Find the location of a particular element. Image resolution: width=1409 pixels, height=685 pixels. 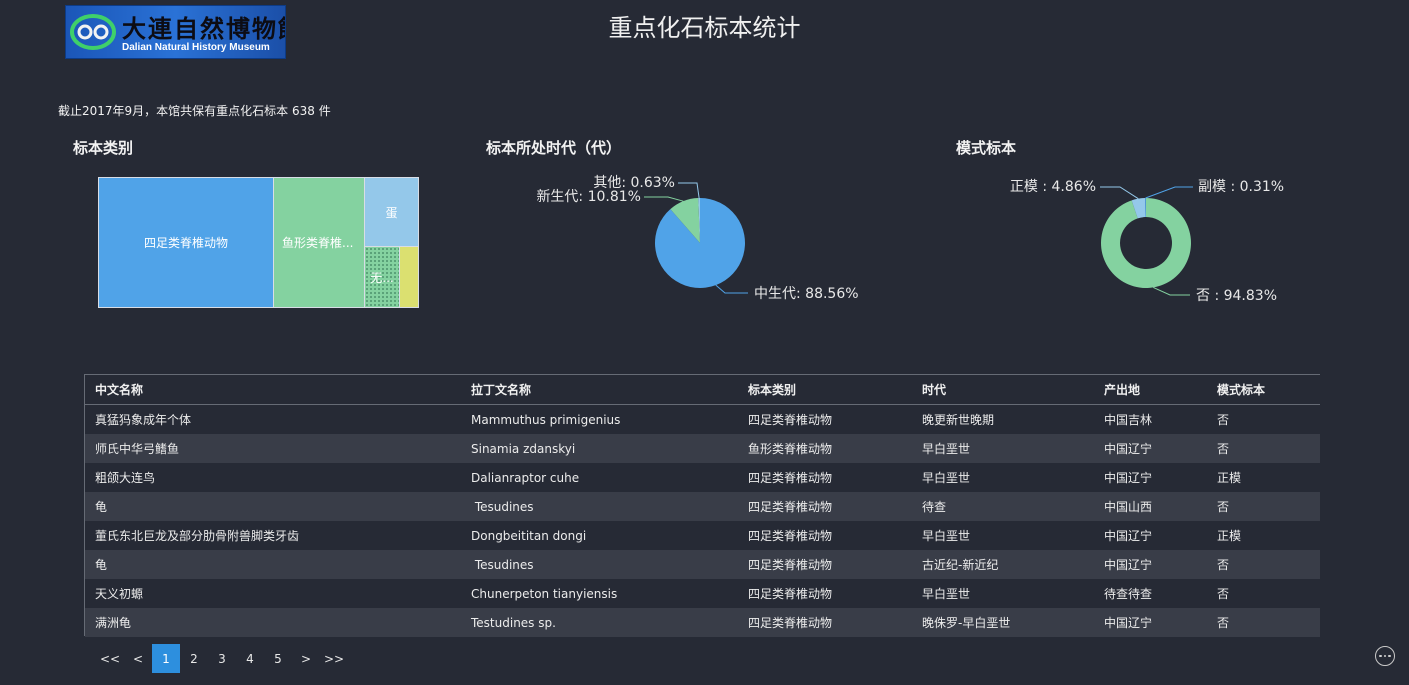

page-1-button: 1 is located at coordinates (166, 658).